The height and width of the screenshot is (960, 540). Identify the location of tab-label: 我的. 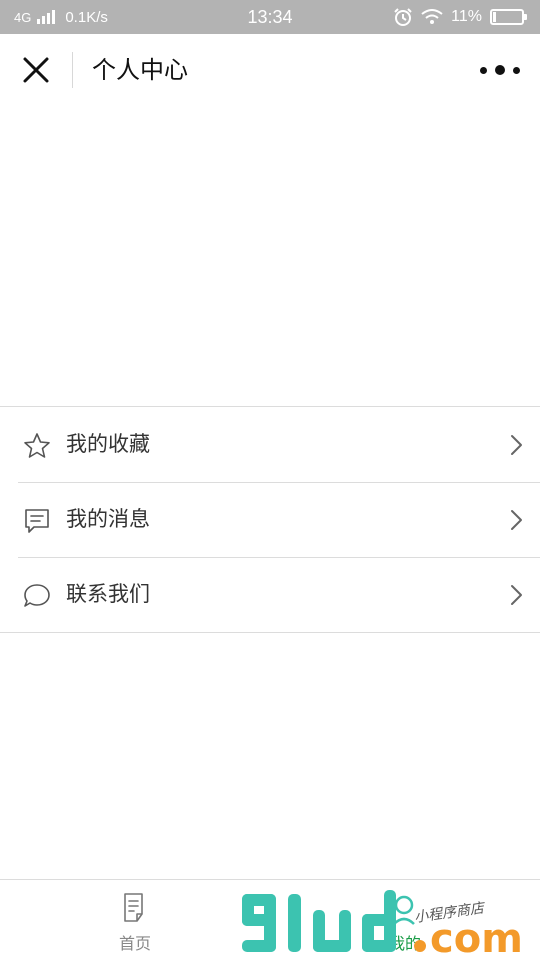
(404, 943).